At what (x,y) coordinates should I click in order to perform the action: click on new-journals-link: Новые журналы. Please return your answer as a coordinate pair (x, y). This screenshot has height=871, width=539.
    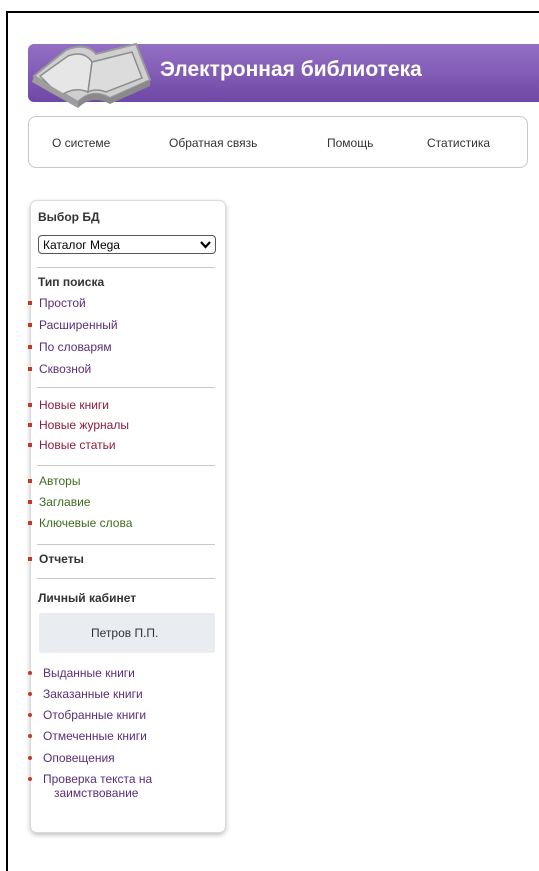
    Looking at the image, I should click on (78, 425).